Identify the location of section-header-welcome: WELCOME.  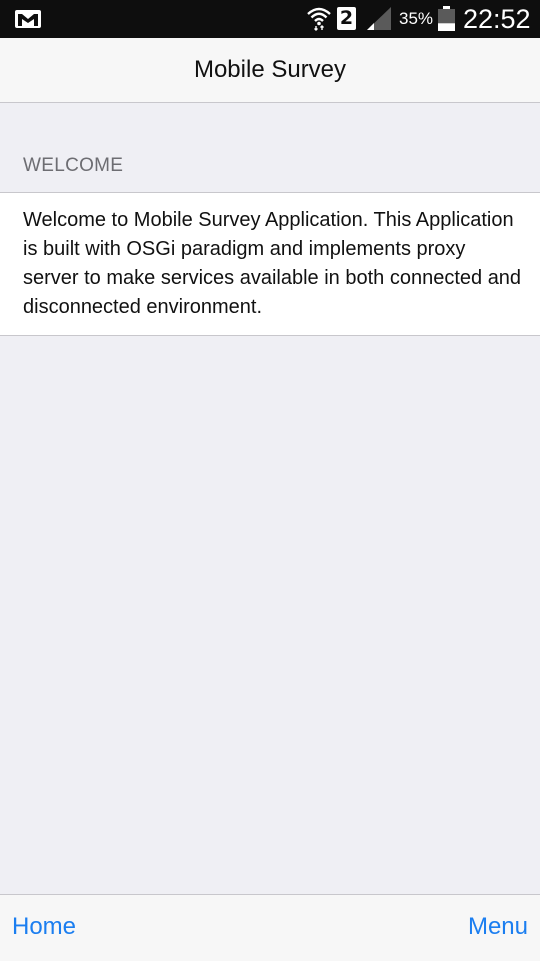
(73, 165).